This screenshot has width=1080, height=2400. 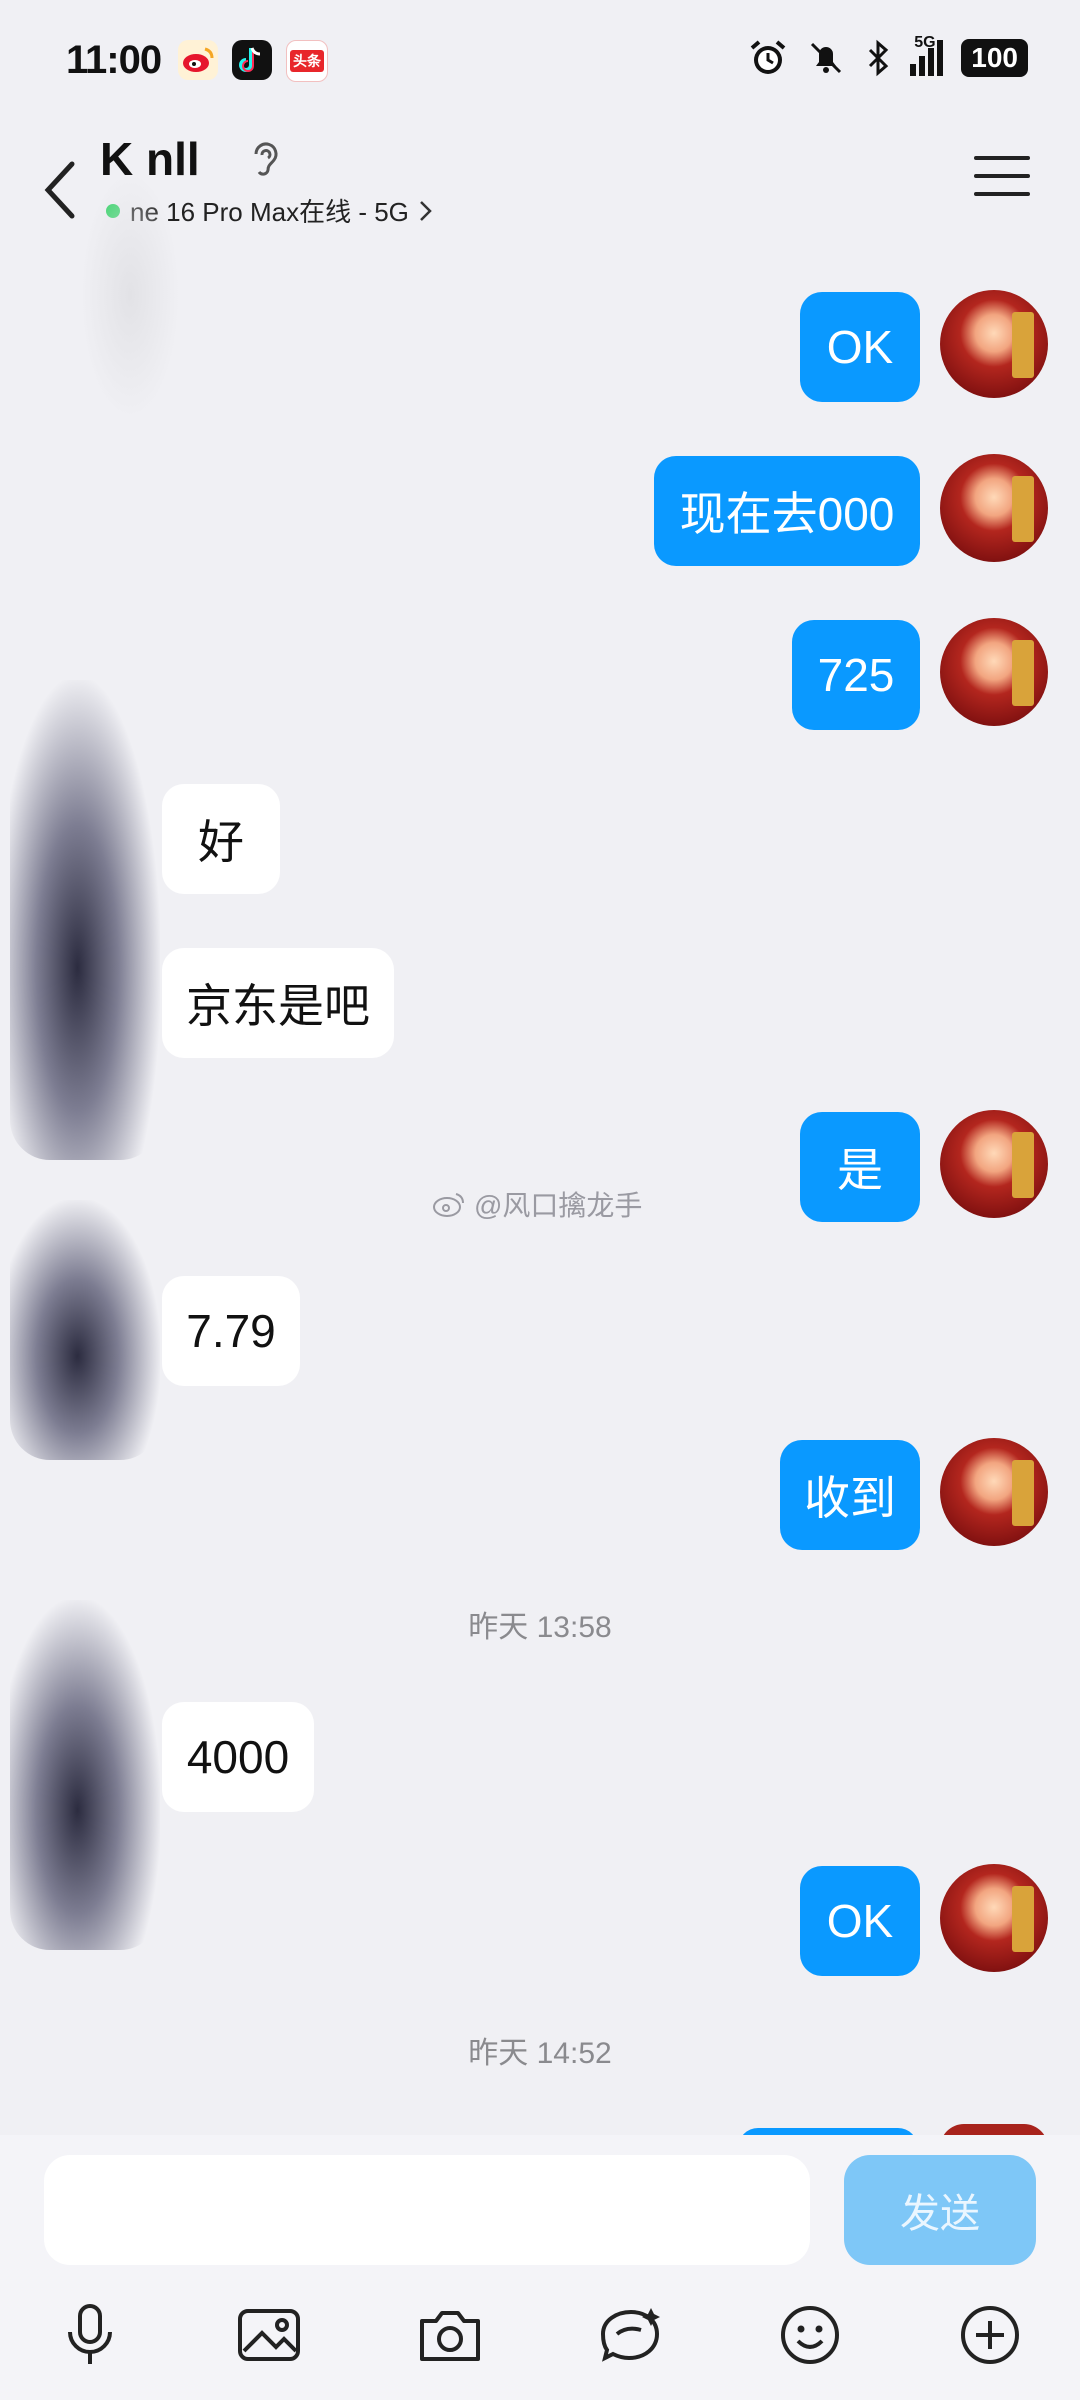 What do you see at coordinates (925, 42) in the screenshot?
I see `network-type: 5G` at bounding box center [925, 42].